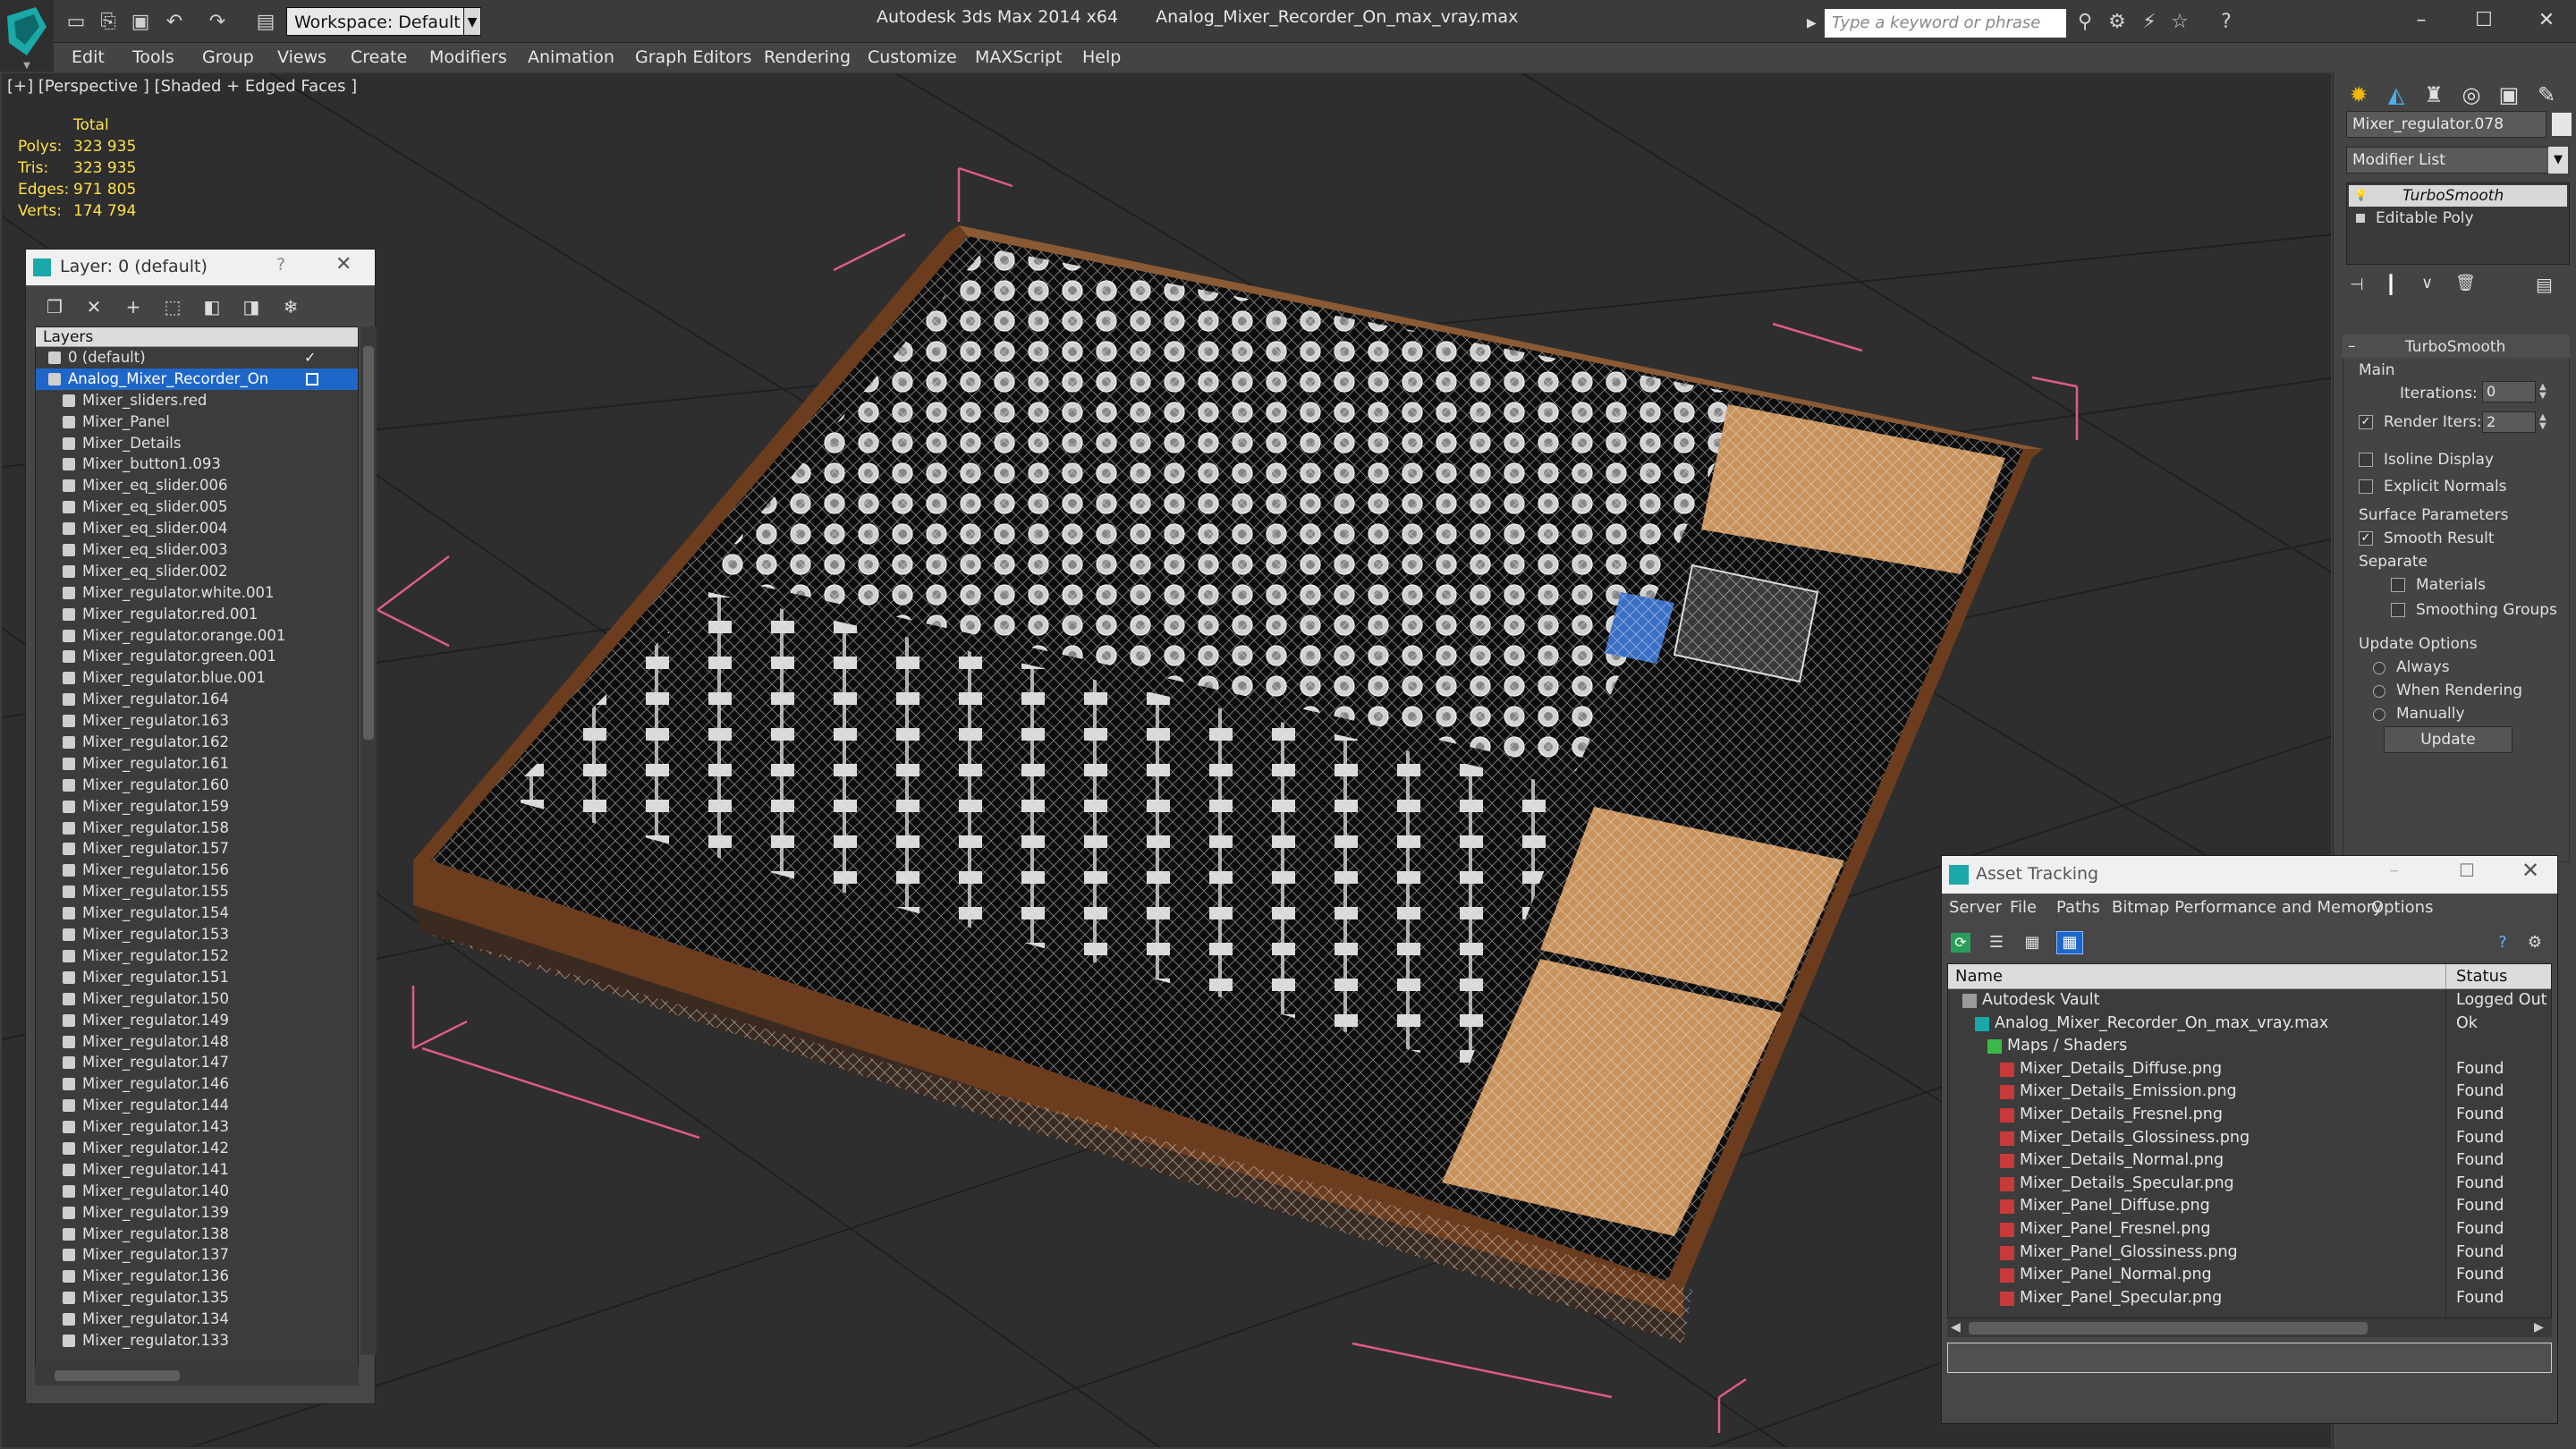 This screenshot has height=1449, width=2576. I want to click on menu-maxscript: MAXScript, so click(1019, 57).